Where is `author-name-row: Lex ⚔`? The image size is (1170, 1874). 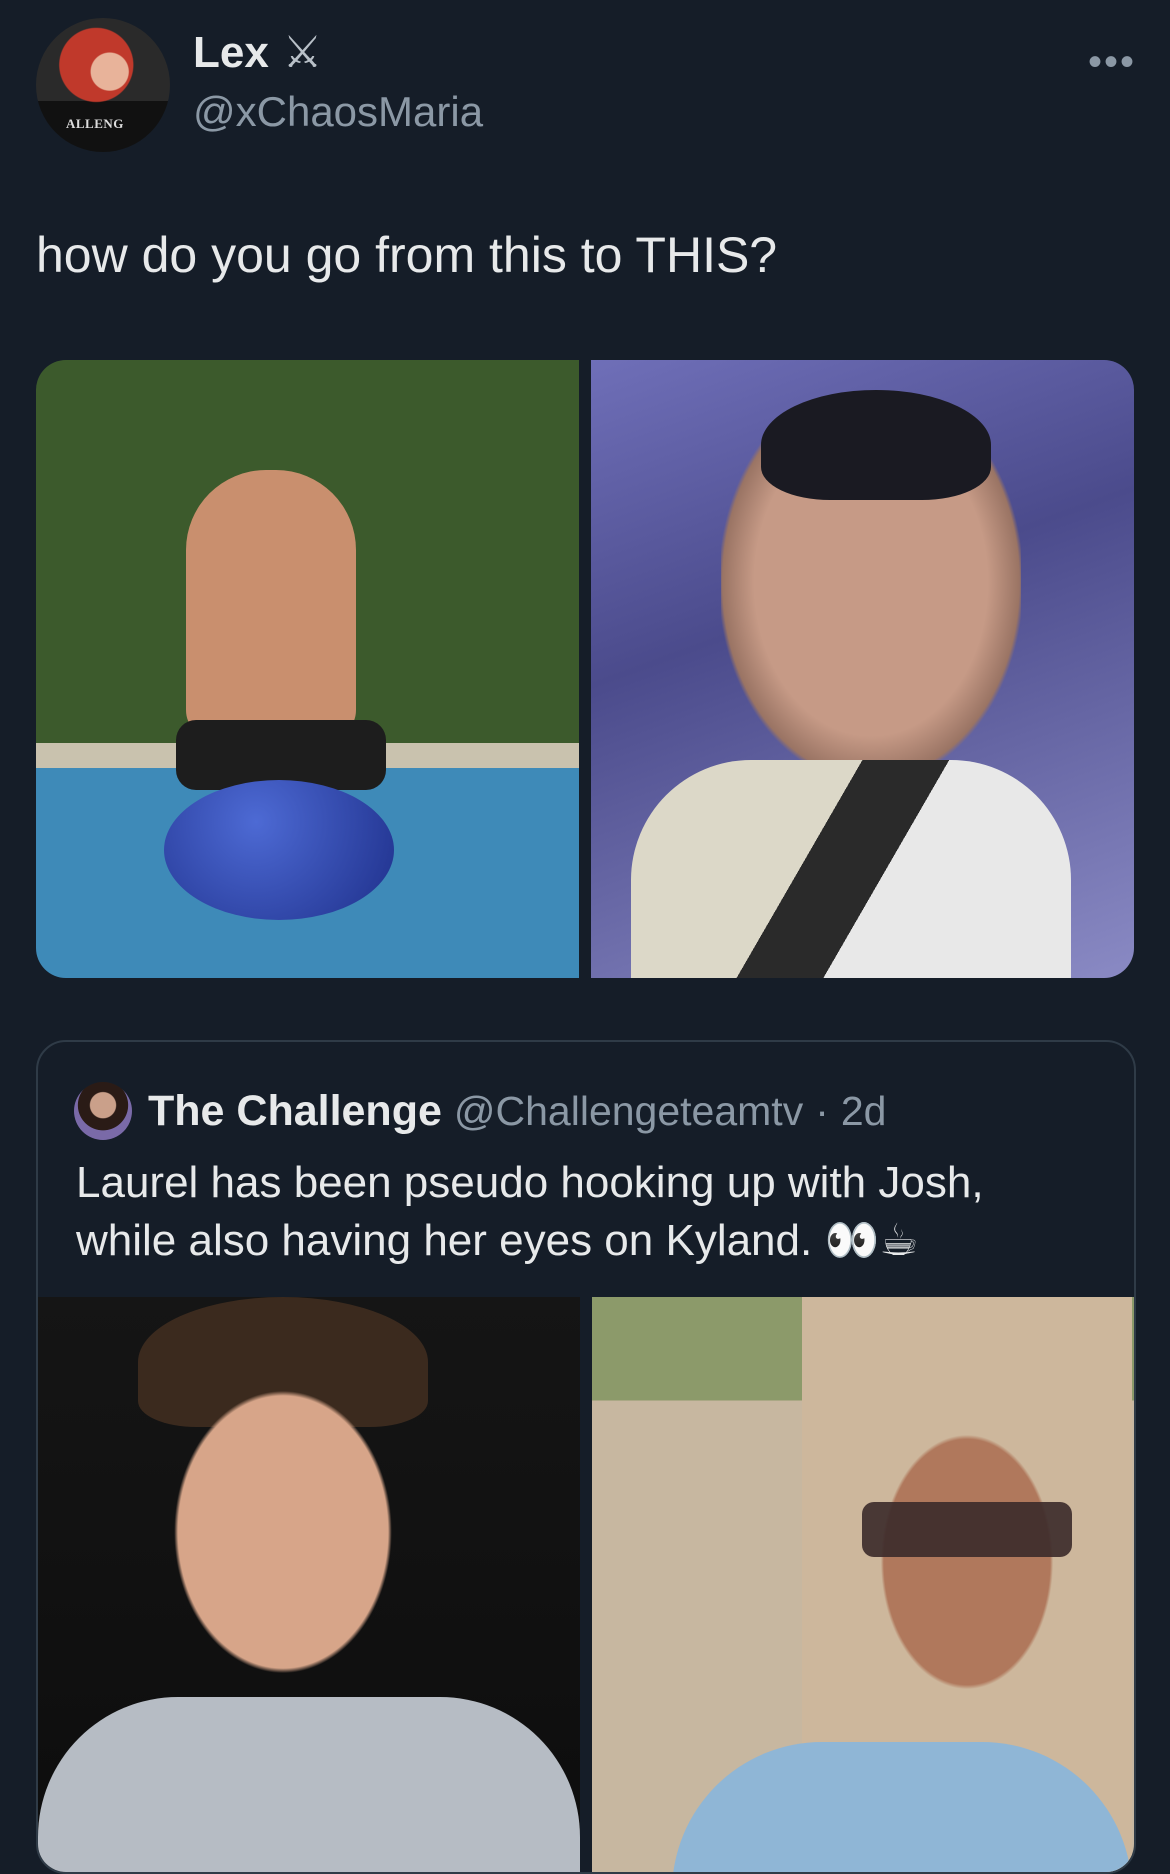 author-name-row: Lex ⚔ is located at coordinates (257, 53).